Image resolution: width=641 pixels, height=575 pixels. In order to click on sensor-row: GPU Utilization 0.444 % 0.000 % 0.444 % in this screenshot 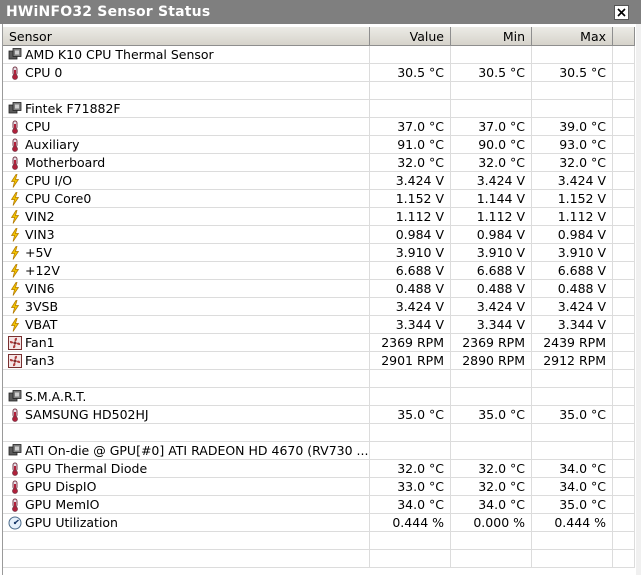, I will do `click(319, 523)`.